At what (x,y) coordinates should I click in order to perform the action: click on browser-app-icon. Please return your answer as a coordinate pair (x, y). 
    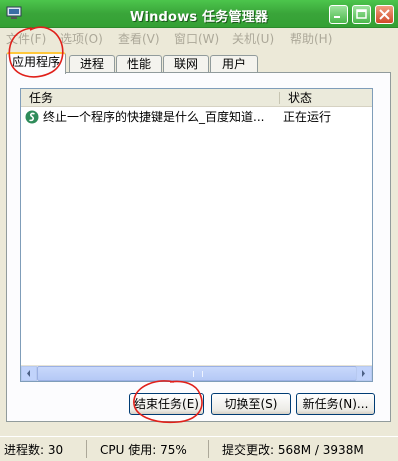
    Looking at the image, I should click on (32, 117).